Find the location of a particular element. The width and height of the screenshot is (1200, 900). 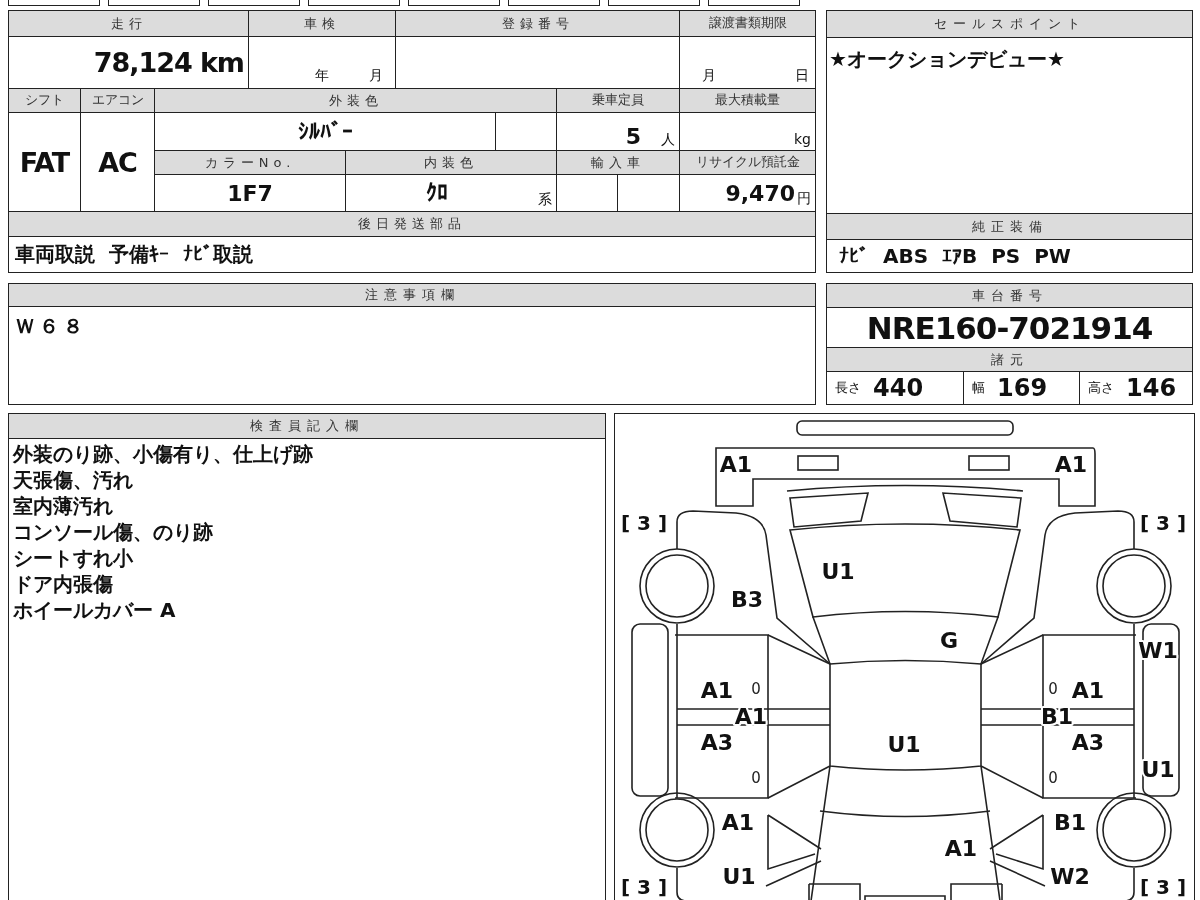

inspector-note: シートすれ小 is located at coordinates (73, 558).